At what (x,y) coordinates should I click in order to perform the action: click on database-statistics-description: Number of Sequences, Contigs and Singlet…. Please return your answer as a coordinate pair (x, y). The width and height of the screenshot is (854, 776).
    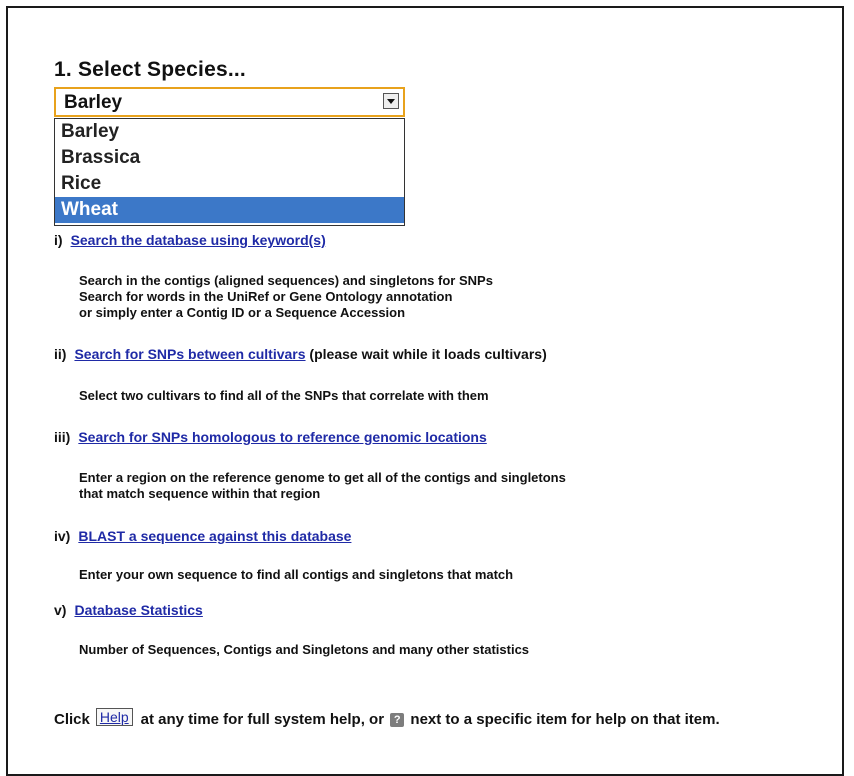
    Looking at the image, I should click on (304, 650).